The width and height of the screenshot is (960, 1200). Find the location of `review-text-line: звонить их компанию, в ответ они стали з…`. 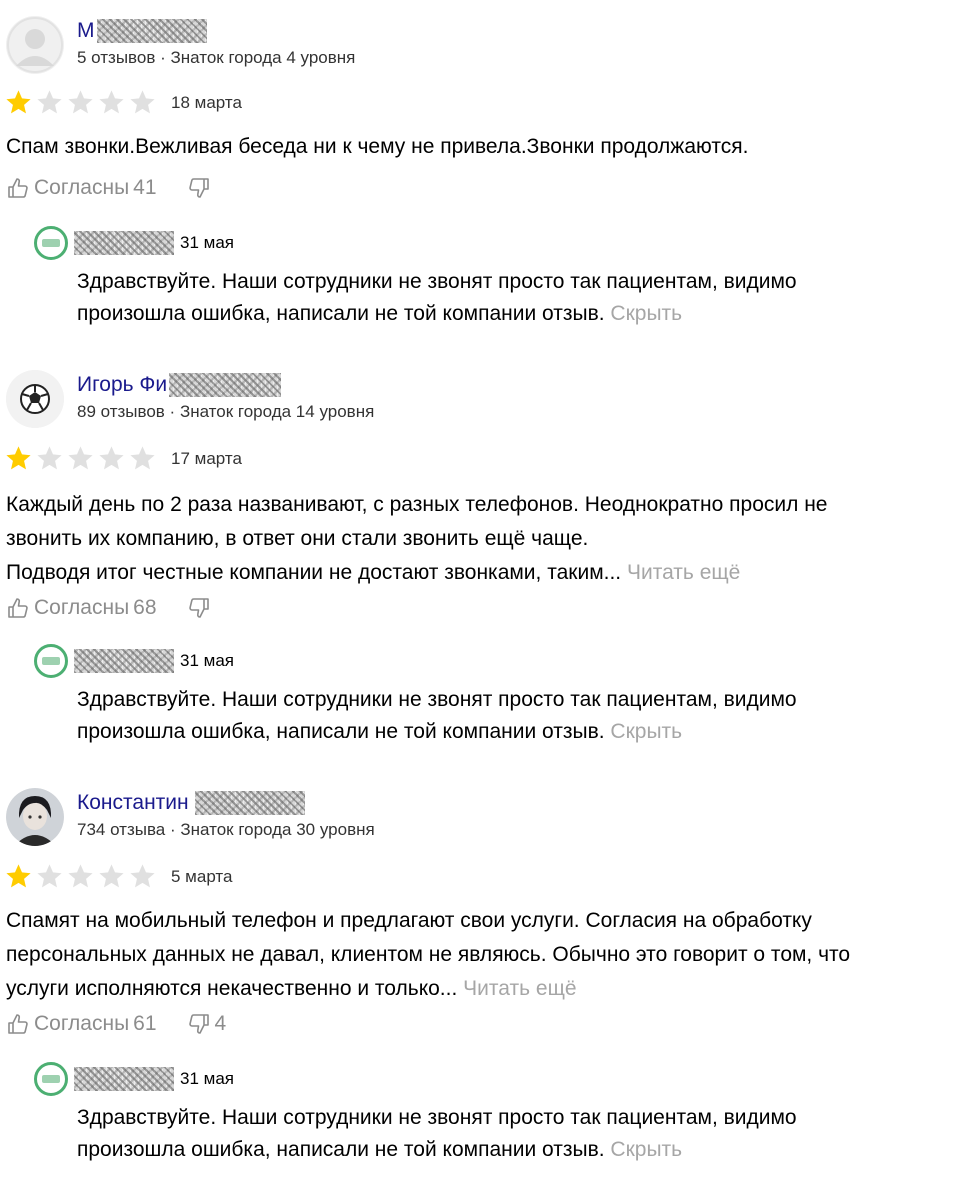

review-text-line: звонить их компанию, в ответ они стали з… is located at coordinates (297, 538).